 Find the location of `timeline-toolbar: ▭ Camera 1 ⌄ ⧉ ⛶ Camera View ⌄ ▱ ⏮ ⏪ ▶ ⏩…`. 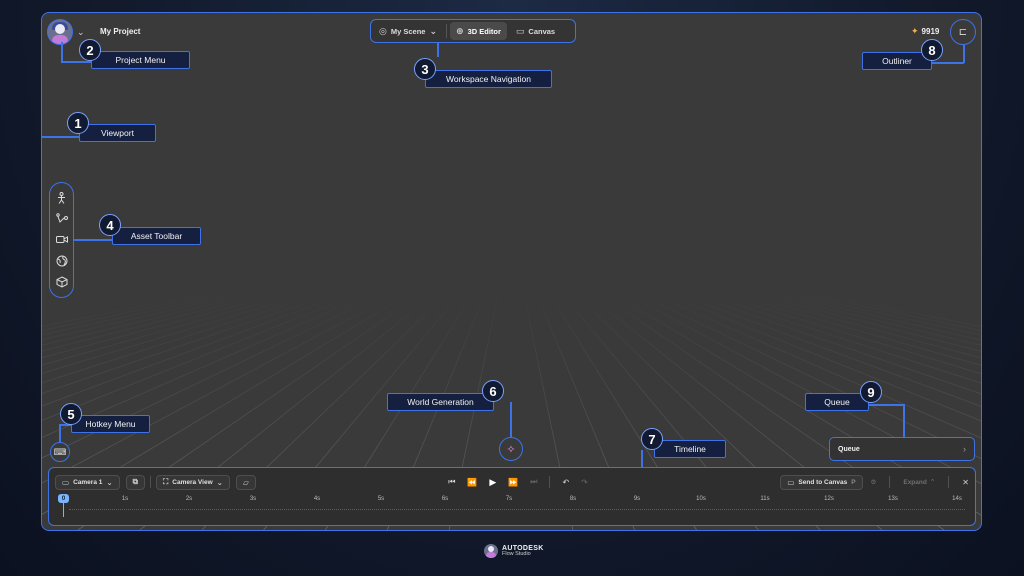

timeline-toolbar: ▭ Camera 1 ⌄ ⧉ ⛶ Camera View ⌄ ▱ ⏮ ⏪ ▶ ⏩… is located at coordinates (512, 482).